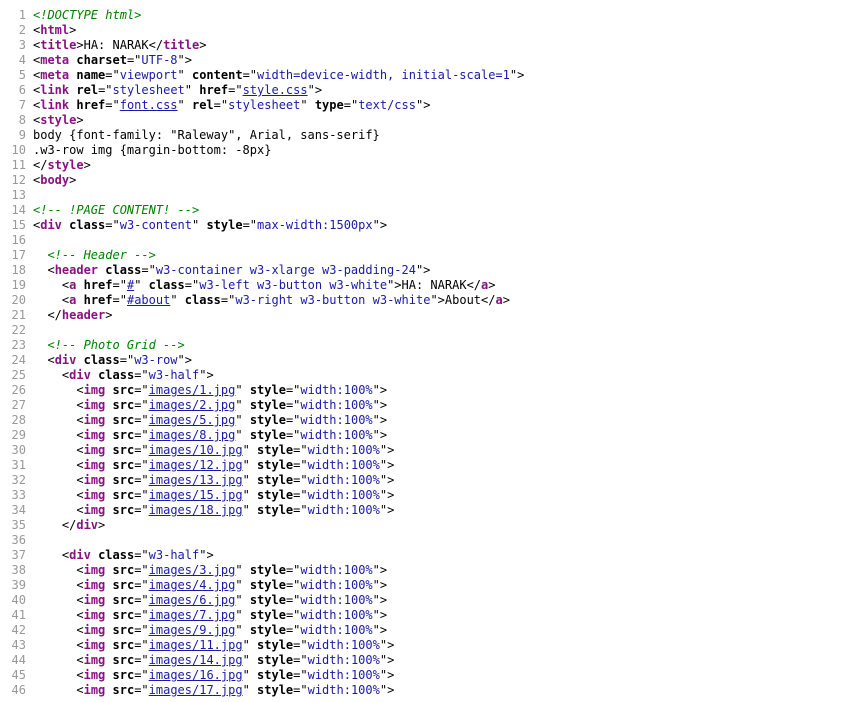  What do you see at coordinates (426, 345) in the screenshot?
I see `source-line: 23 <!-- Photo Grid -->` at bounding box center [426, 345].